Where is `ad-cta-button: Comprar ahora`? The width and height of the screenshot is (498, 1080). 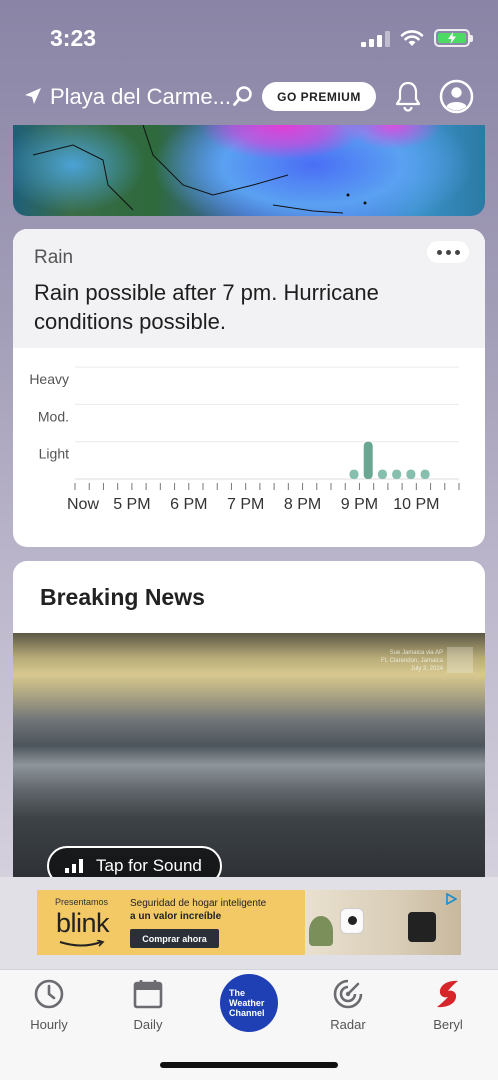 ad-cta-button: Comprar ahora is located at coordinates (174, 938).